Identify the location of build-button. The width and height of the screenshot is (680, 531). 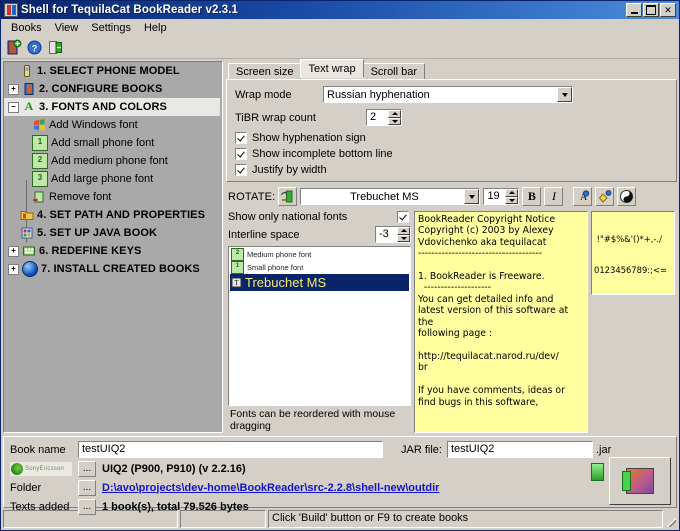
(640, 481).